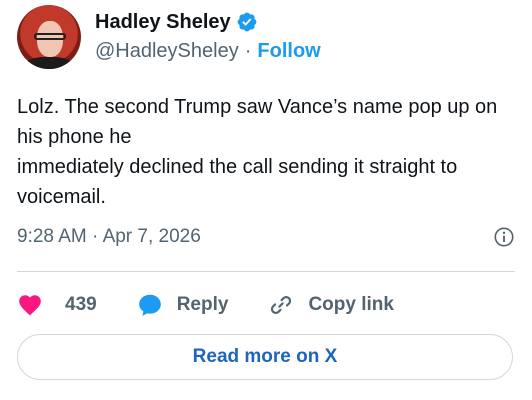 The width and height of the screenshot is (532, 400). I want to click on action-bar: 439 Reply Copy link, so click(205, 305).